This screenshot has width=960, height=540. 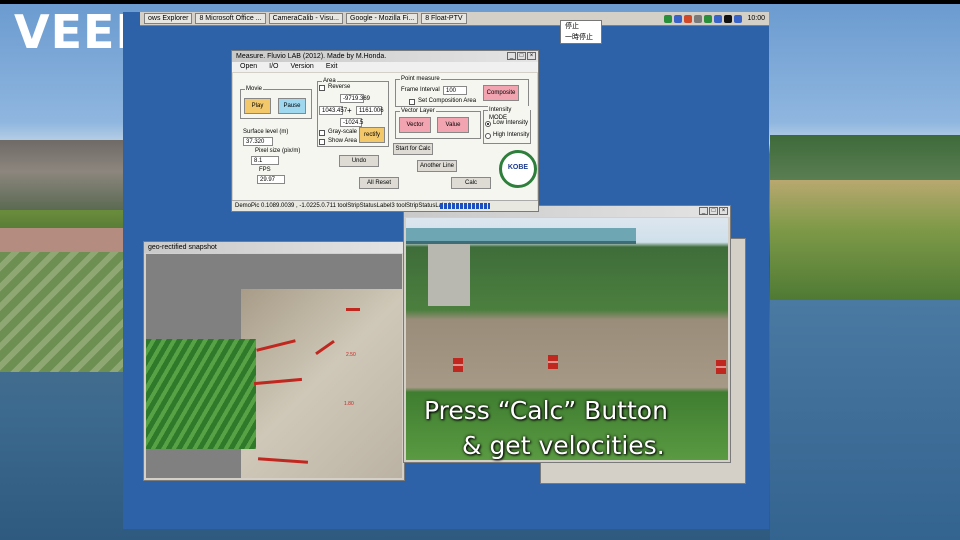 What do you see at coordinates (583, 37) in the screenshot?
I see `menu-item-pause: 一時停止` at bounding box center [583, 37].